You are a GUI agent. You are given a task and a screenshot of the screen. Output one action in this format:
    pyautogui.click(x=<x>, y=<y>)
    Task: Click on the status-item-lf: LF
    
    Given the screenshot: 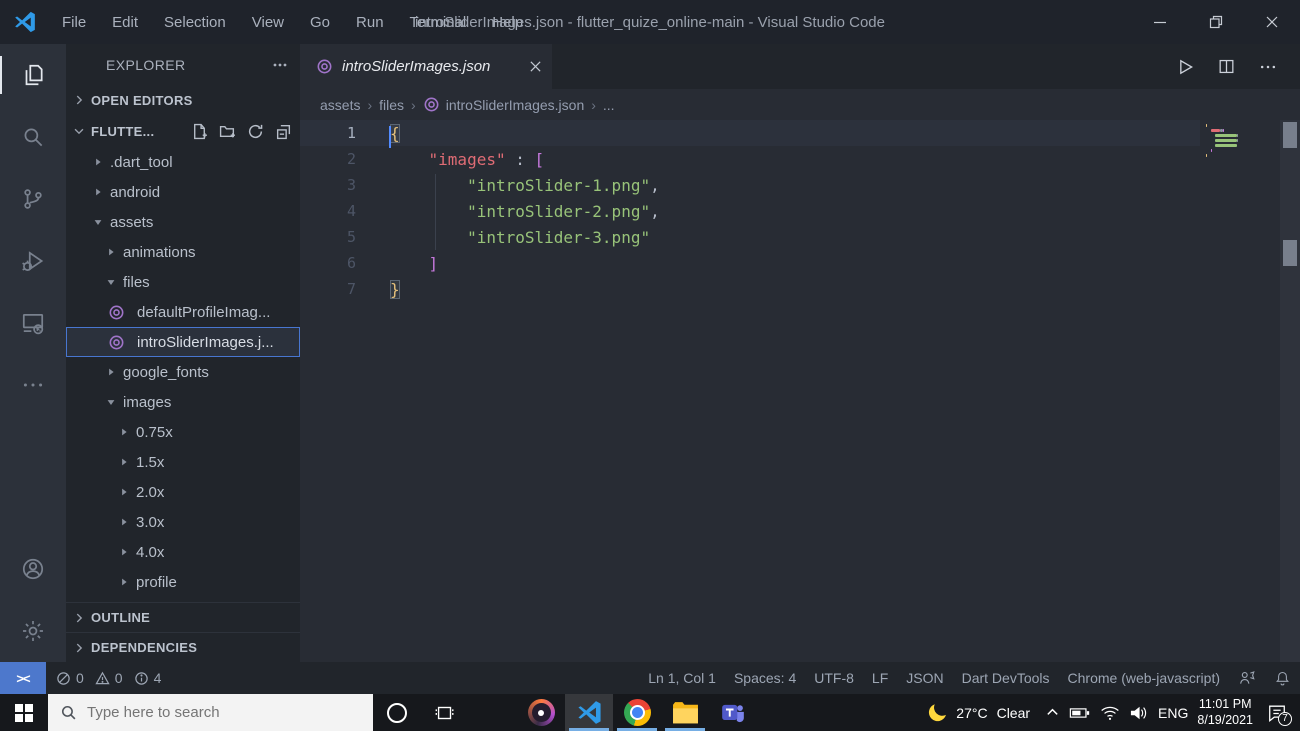 What is the action you would take?
    pyautogui.click(x=880, y=678)
    